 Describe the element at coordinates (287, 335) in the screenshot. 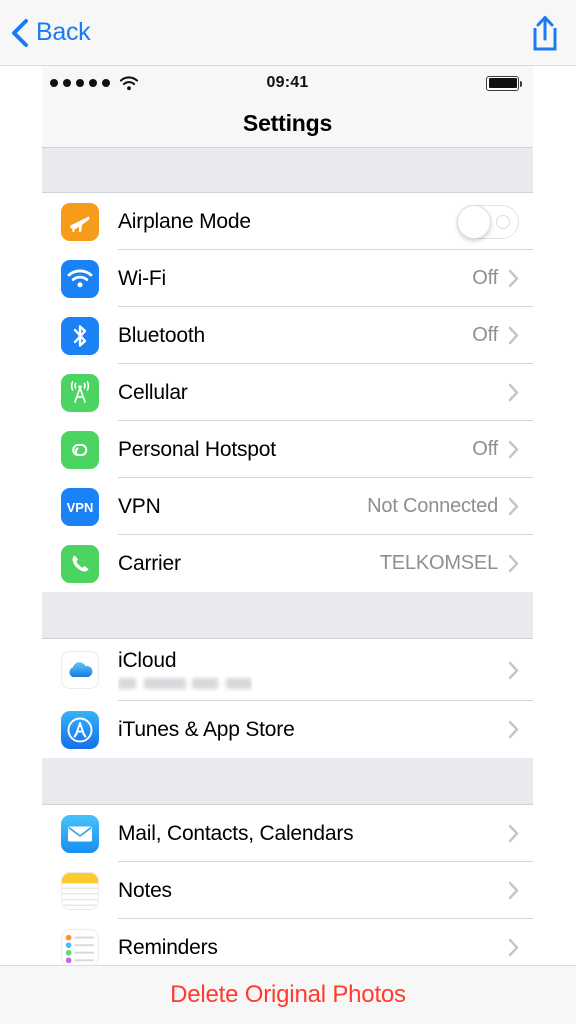

I see `settings-row-bluetooth: Bluetooth Off` at that location.